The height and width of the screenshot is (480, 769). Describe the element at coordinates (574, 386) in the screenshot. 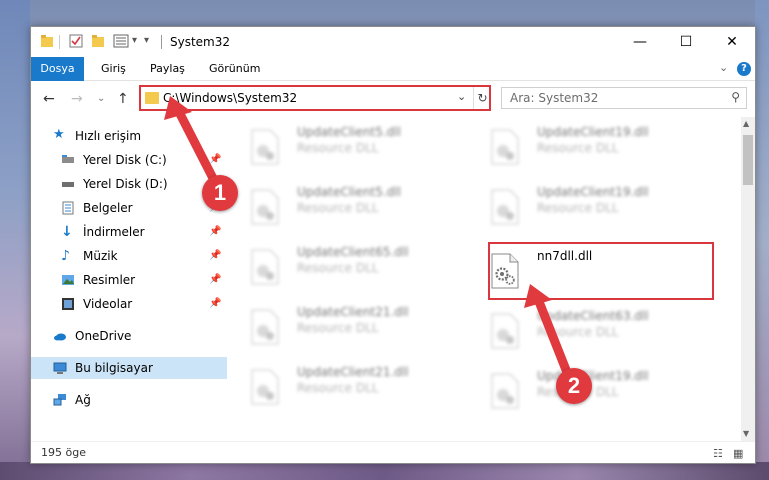

I see `callout-badge-2: 2` at that location.